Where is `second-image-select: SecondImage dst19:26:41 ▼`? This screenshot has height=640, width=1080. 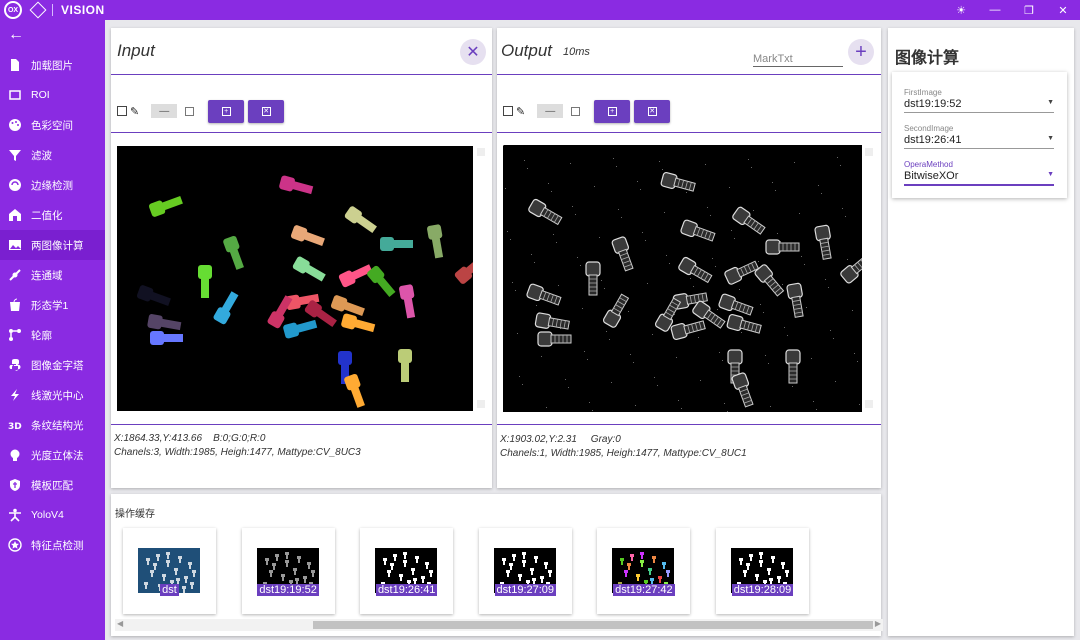
second-image-select: SecondImage dst19:26:41 ▼ is located at coordinates (979, 136).